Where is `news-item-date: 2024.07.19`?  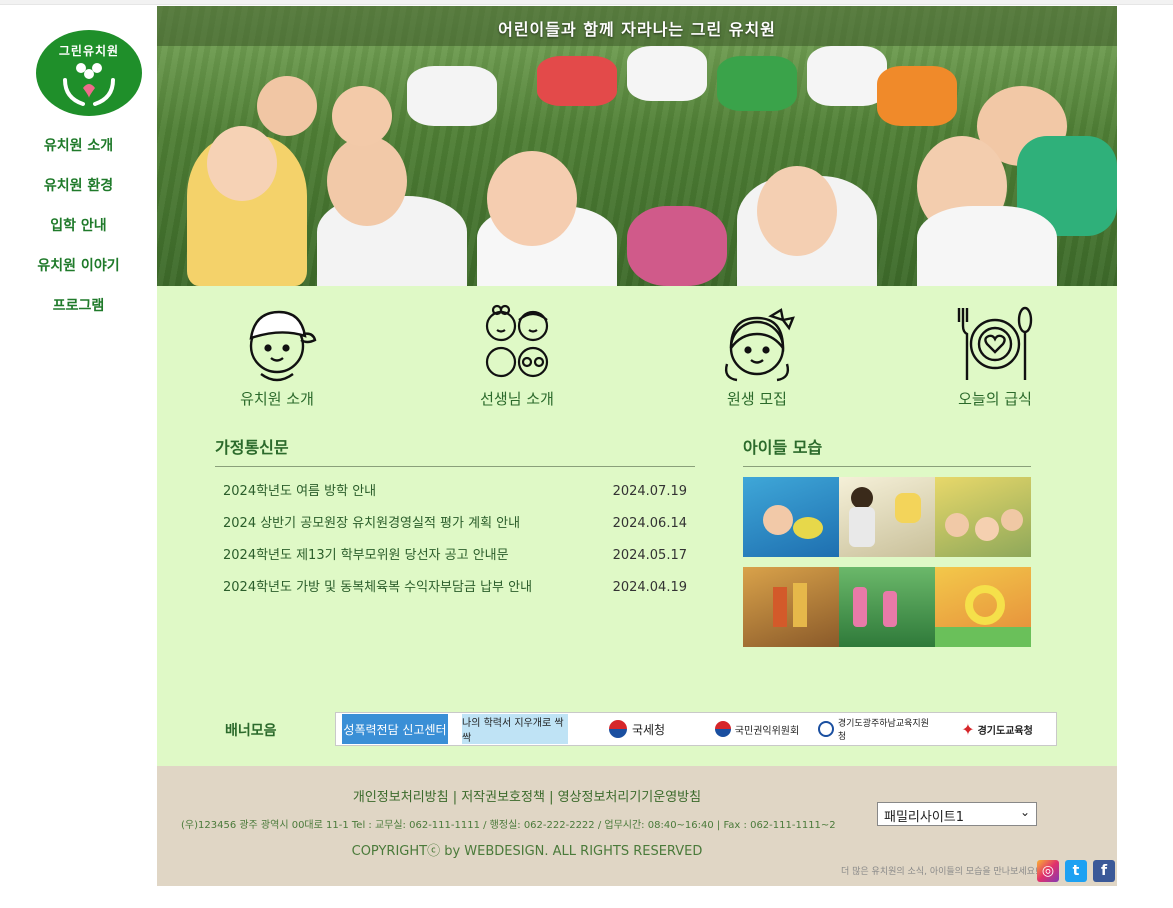
news-item-date: 2024.07.19 is located at coordinates (649, 491).